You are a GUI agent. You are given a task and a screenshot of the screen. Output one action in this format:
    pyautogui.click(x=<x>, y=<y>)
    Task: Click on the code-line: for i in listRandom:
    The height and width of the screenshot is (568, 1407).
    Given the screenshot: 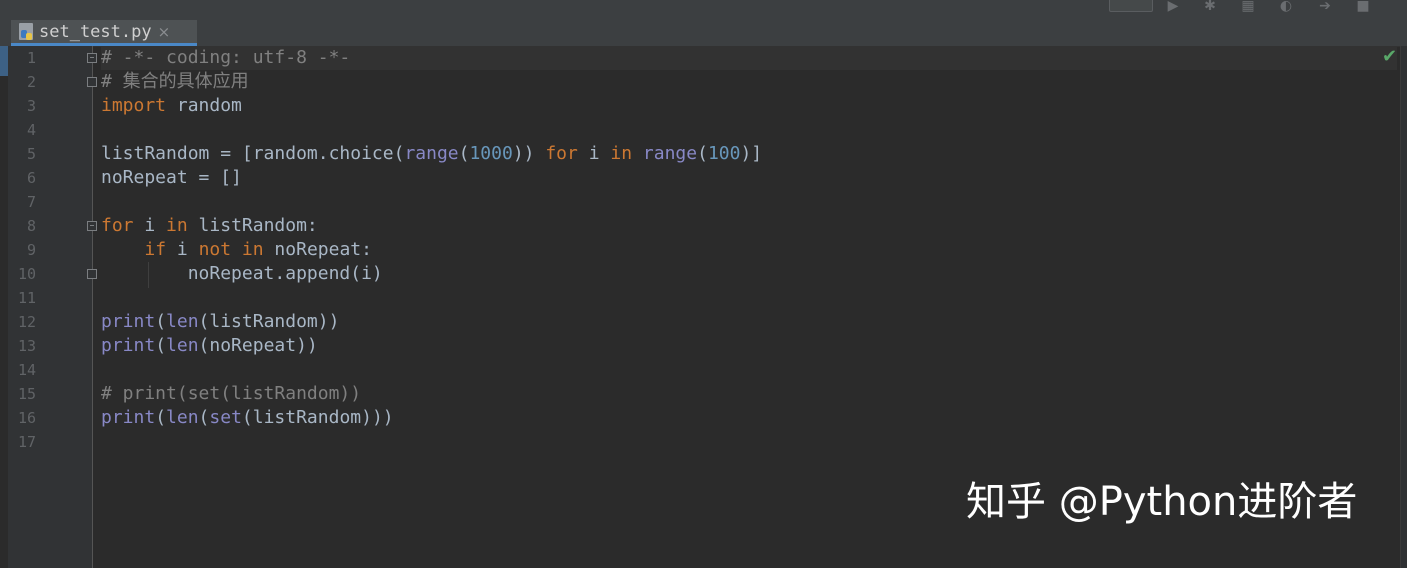 What is the action you would take?
    pyautogui.click(x=749, y=226)
    